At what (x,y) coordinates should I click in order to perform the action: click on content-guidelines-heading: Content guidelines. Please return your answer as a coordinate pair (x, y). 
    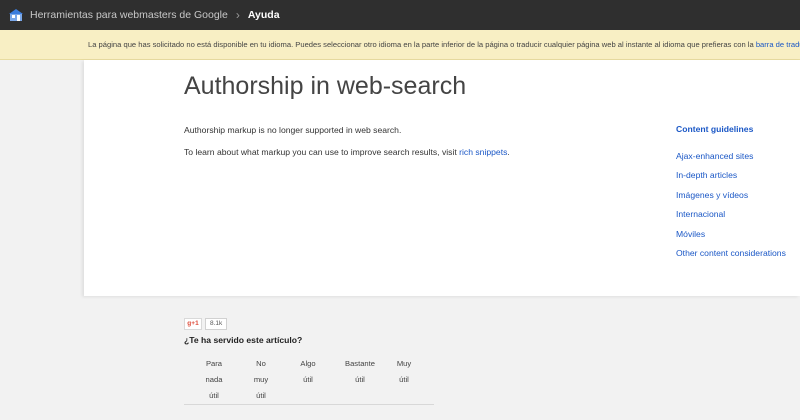
    Looking at the image, I should click on (714, 129).